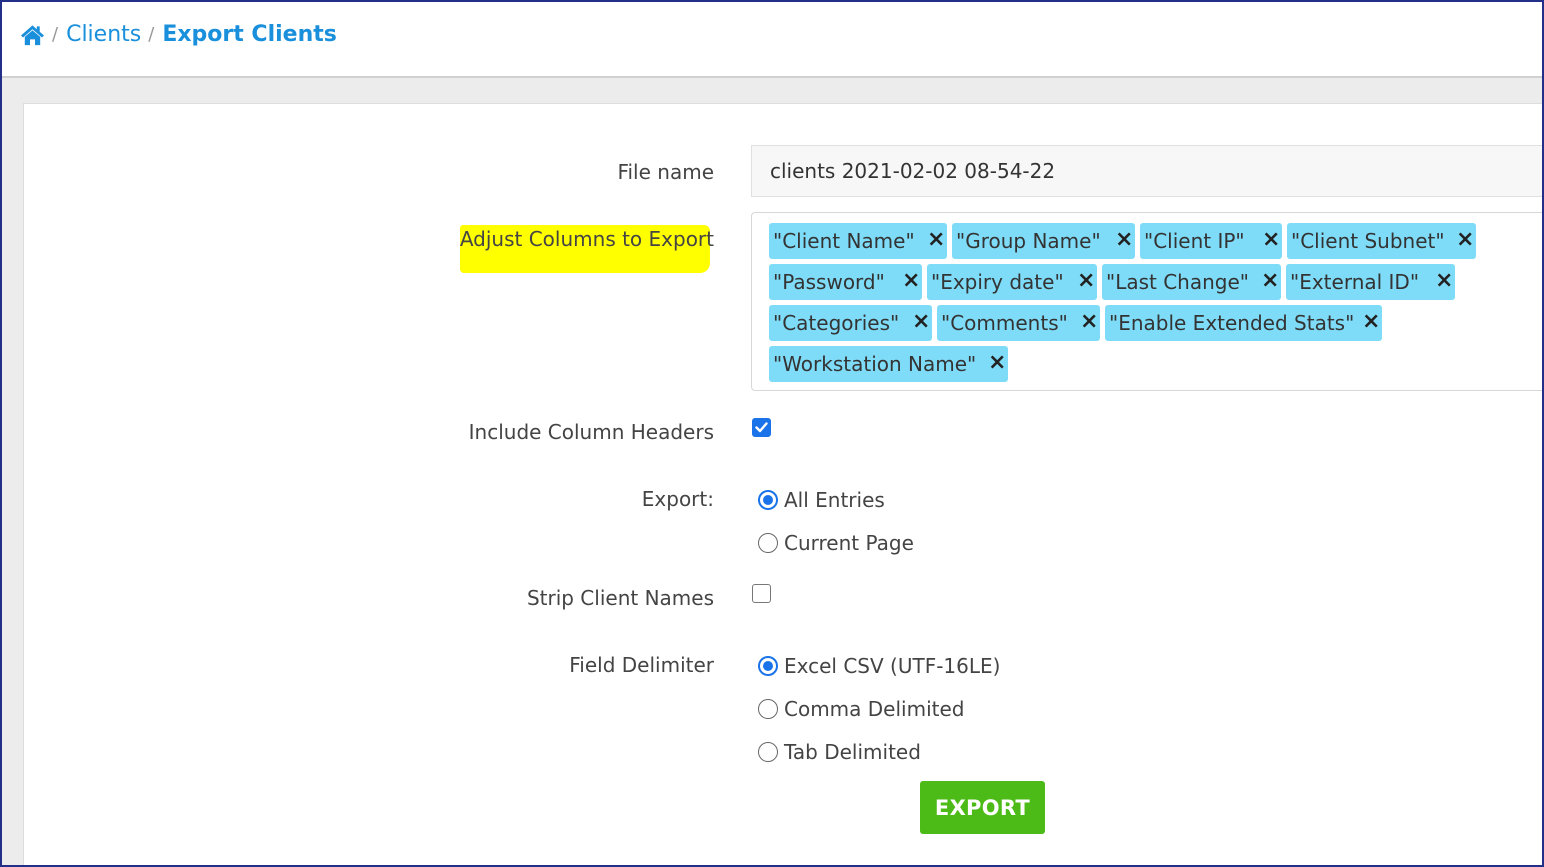  Describe the element at coordinates (1177, 282) in the screenshot. I see `column-tag-label: "Last Change"` at that location.